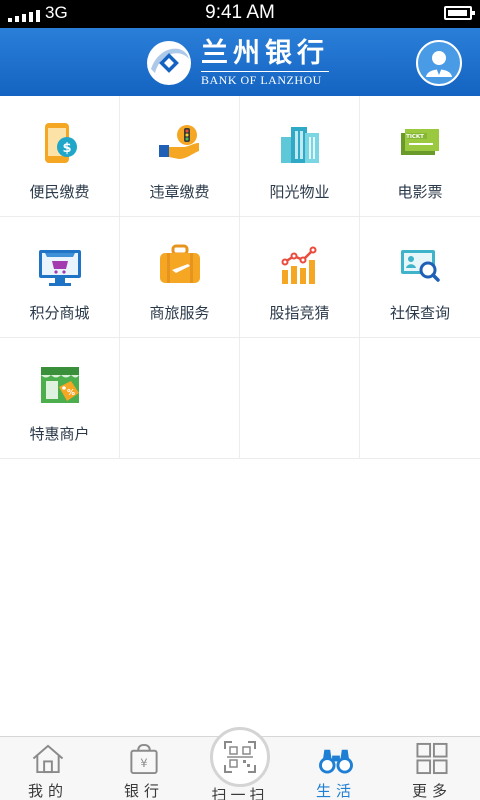  What do you see at coordinates (299, 313) in the screenshot?
I see `service-label: 股指竞猜` at bounding box center [299, 313].